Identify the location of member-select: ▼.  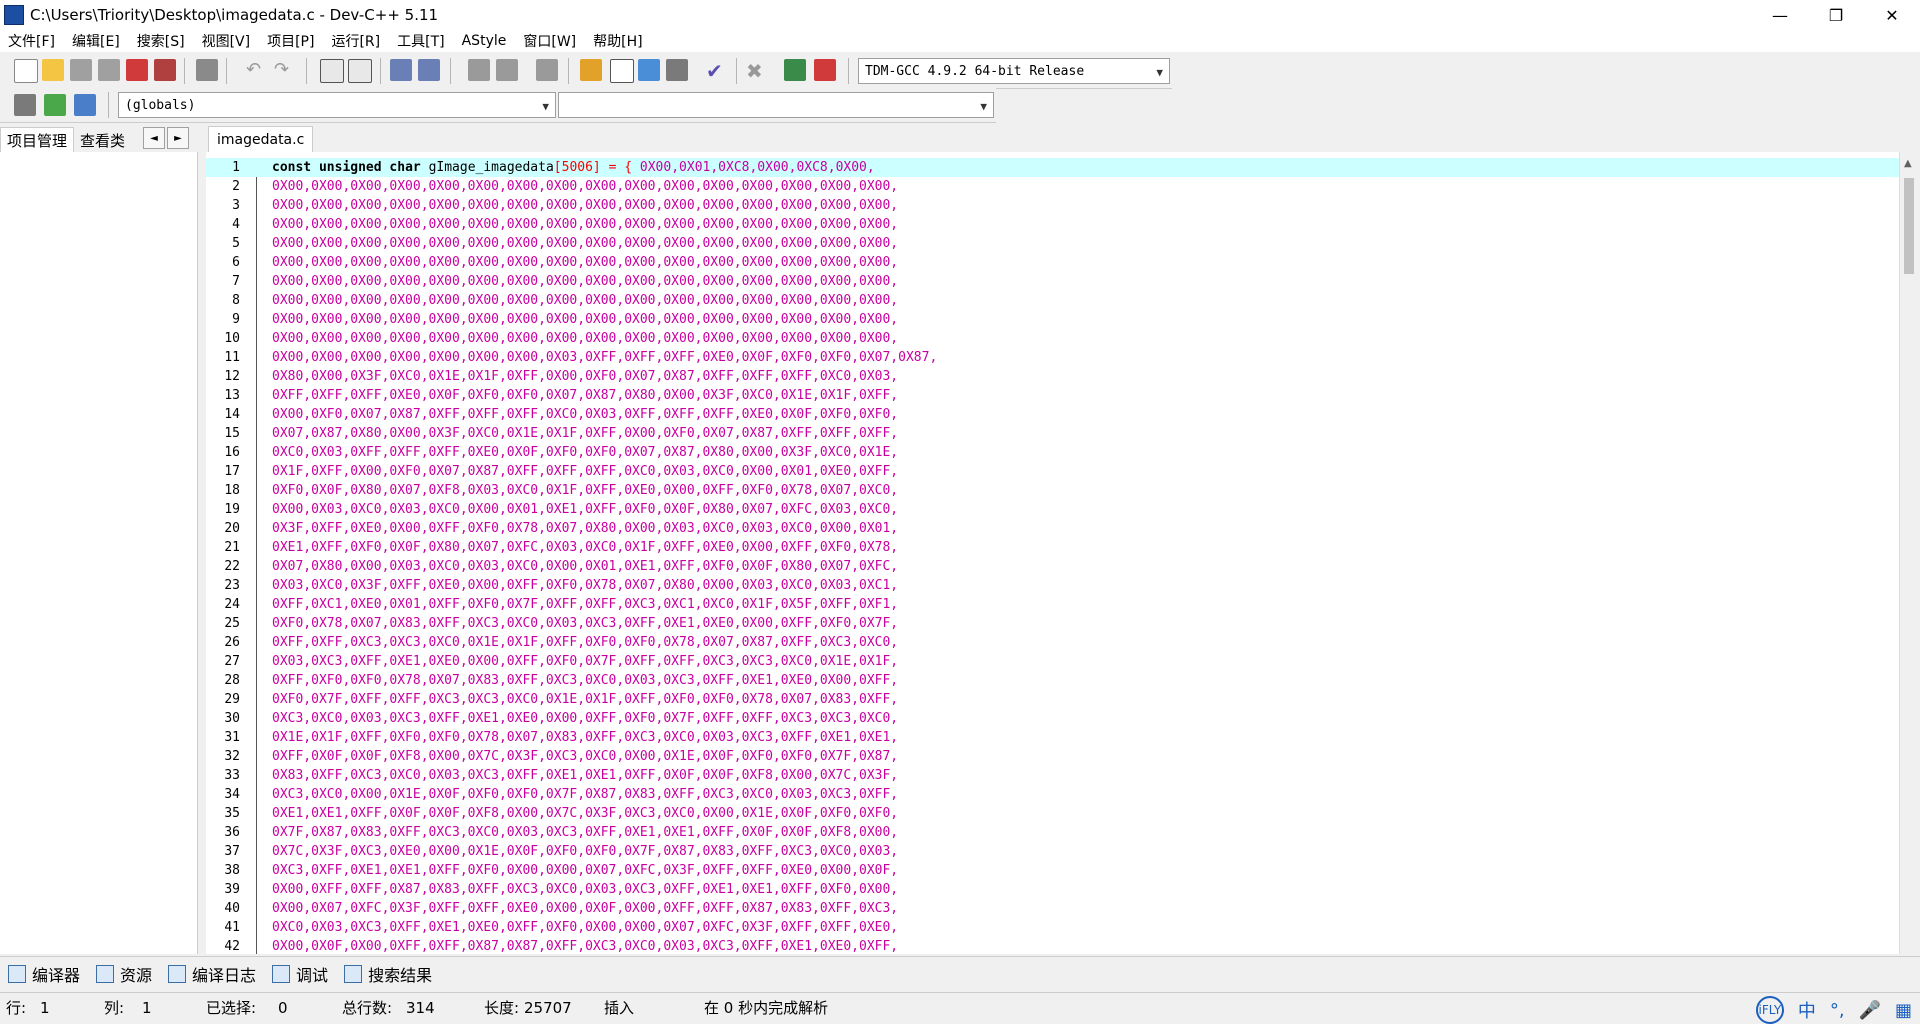
(776, 105).